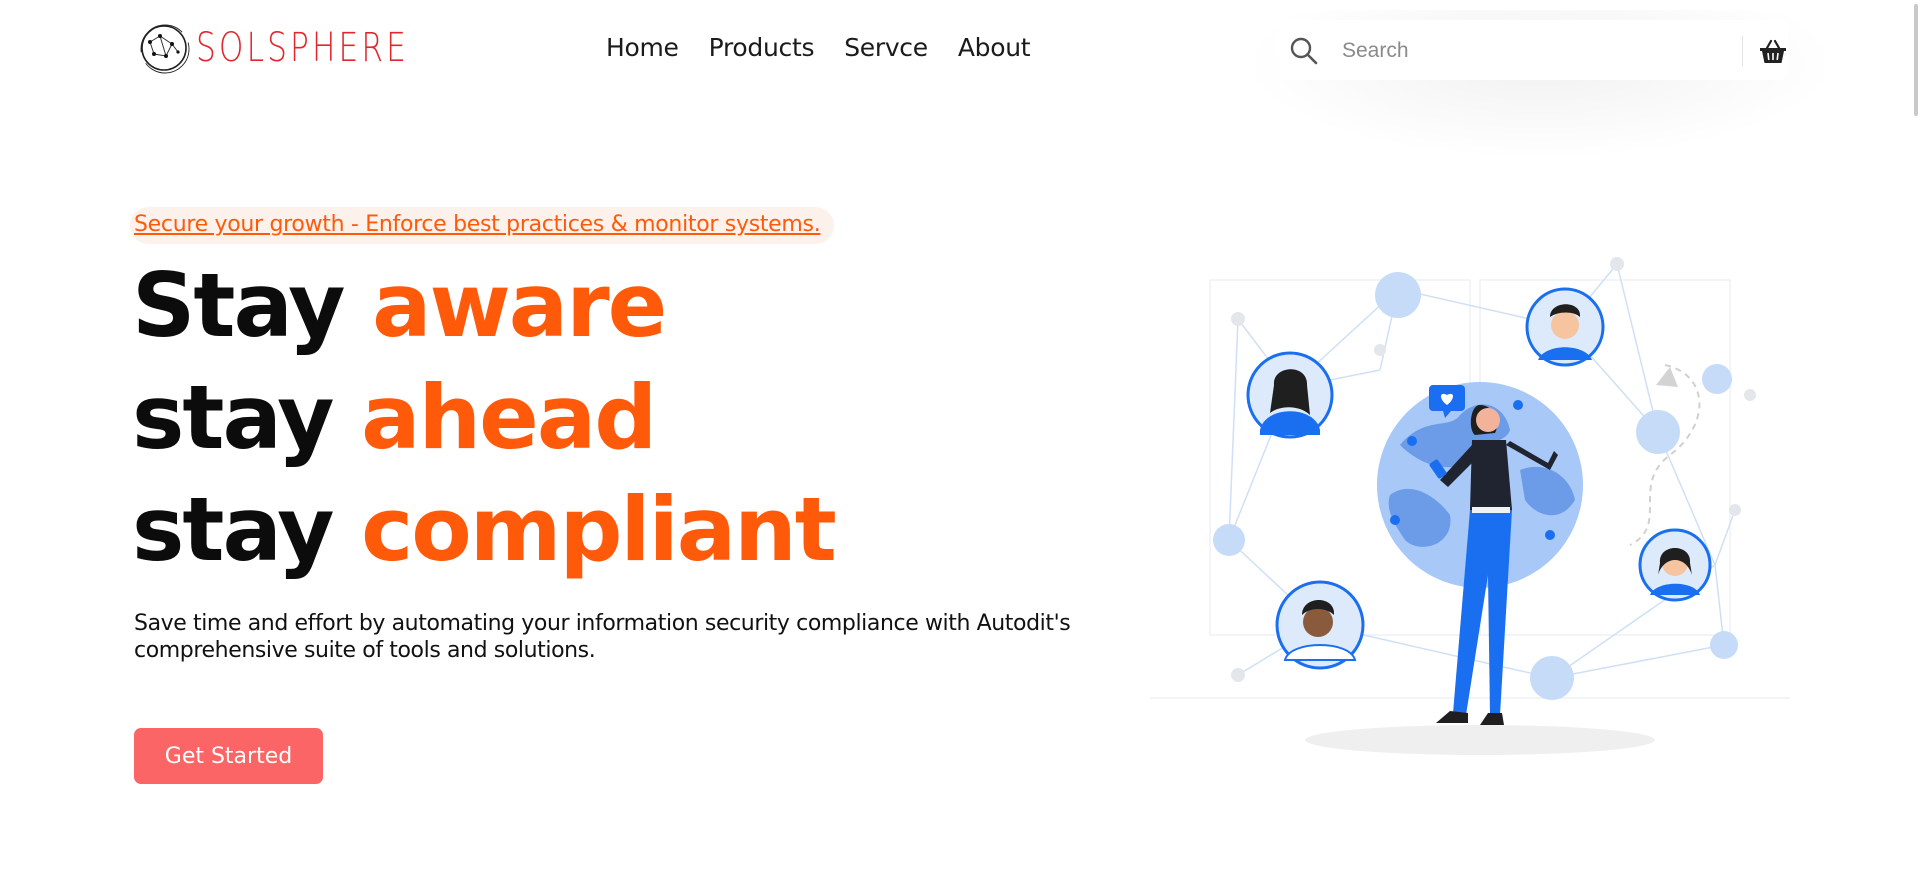 The height and width of the screenshot is (871, 1920). I want to click on nav-item-products: Products, so click(762, 47).